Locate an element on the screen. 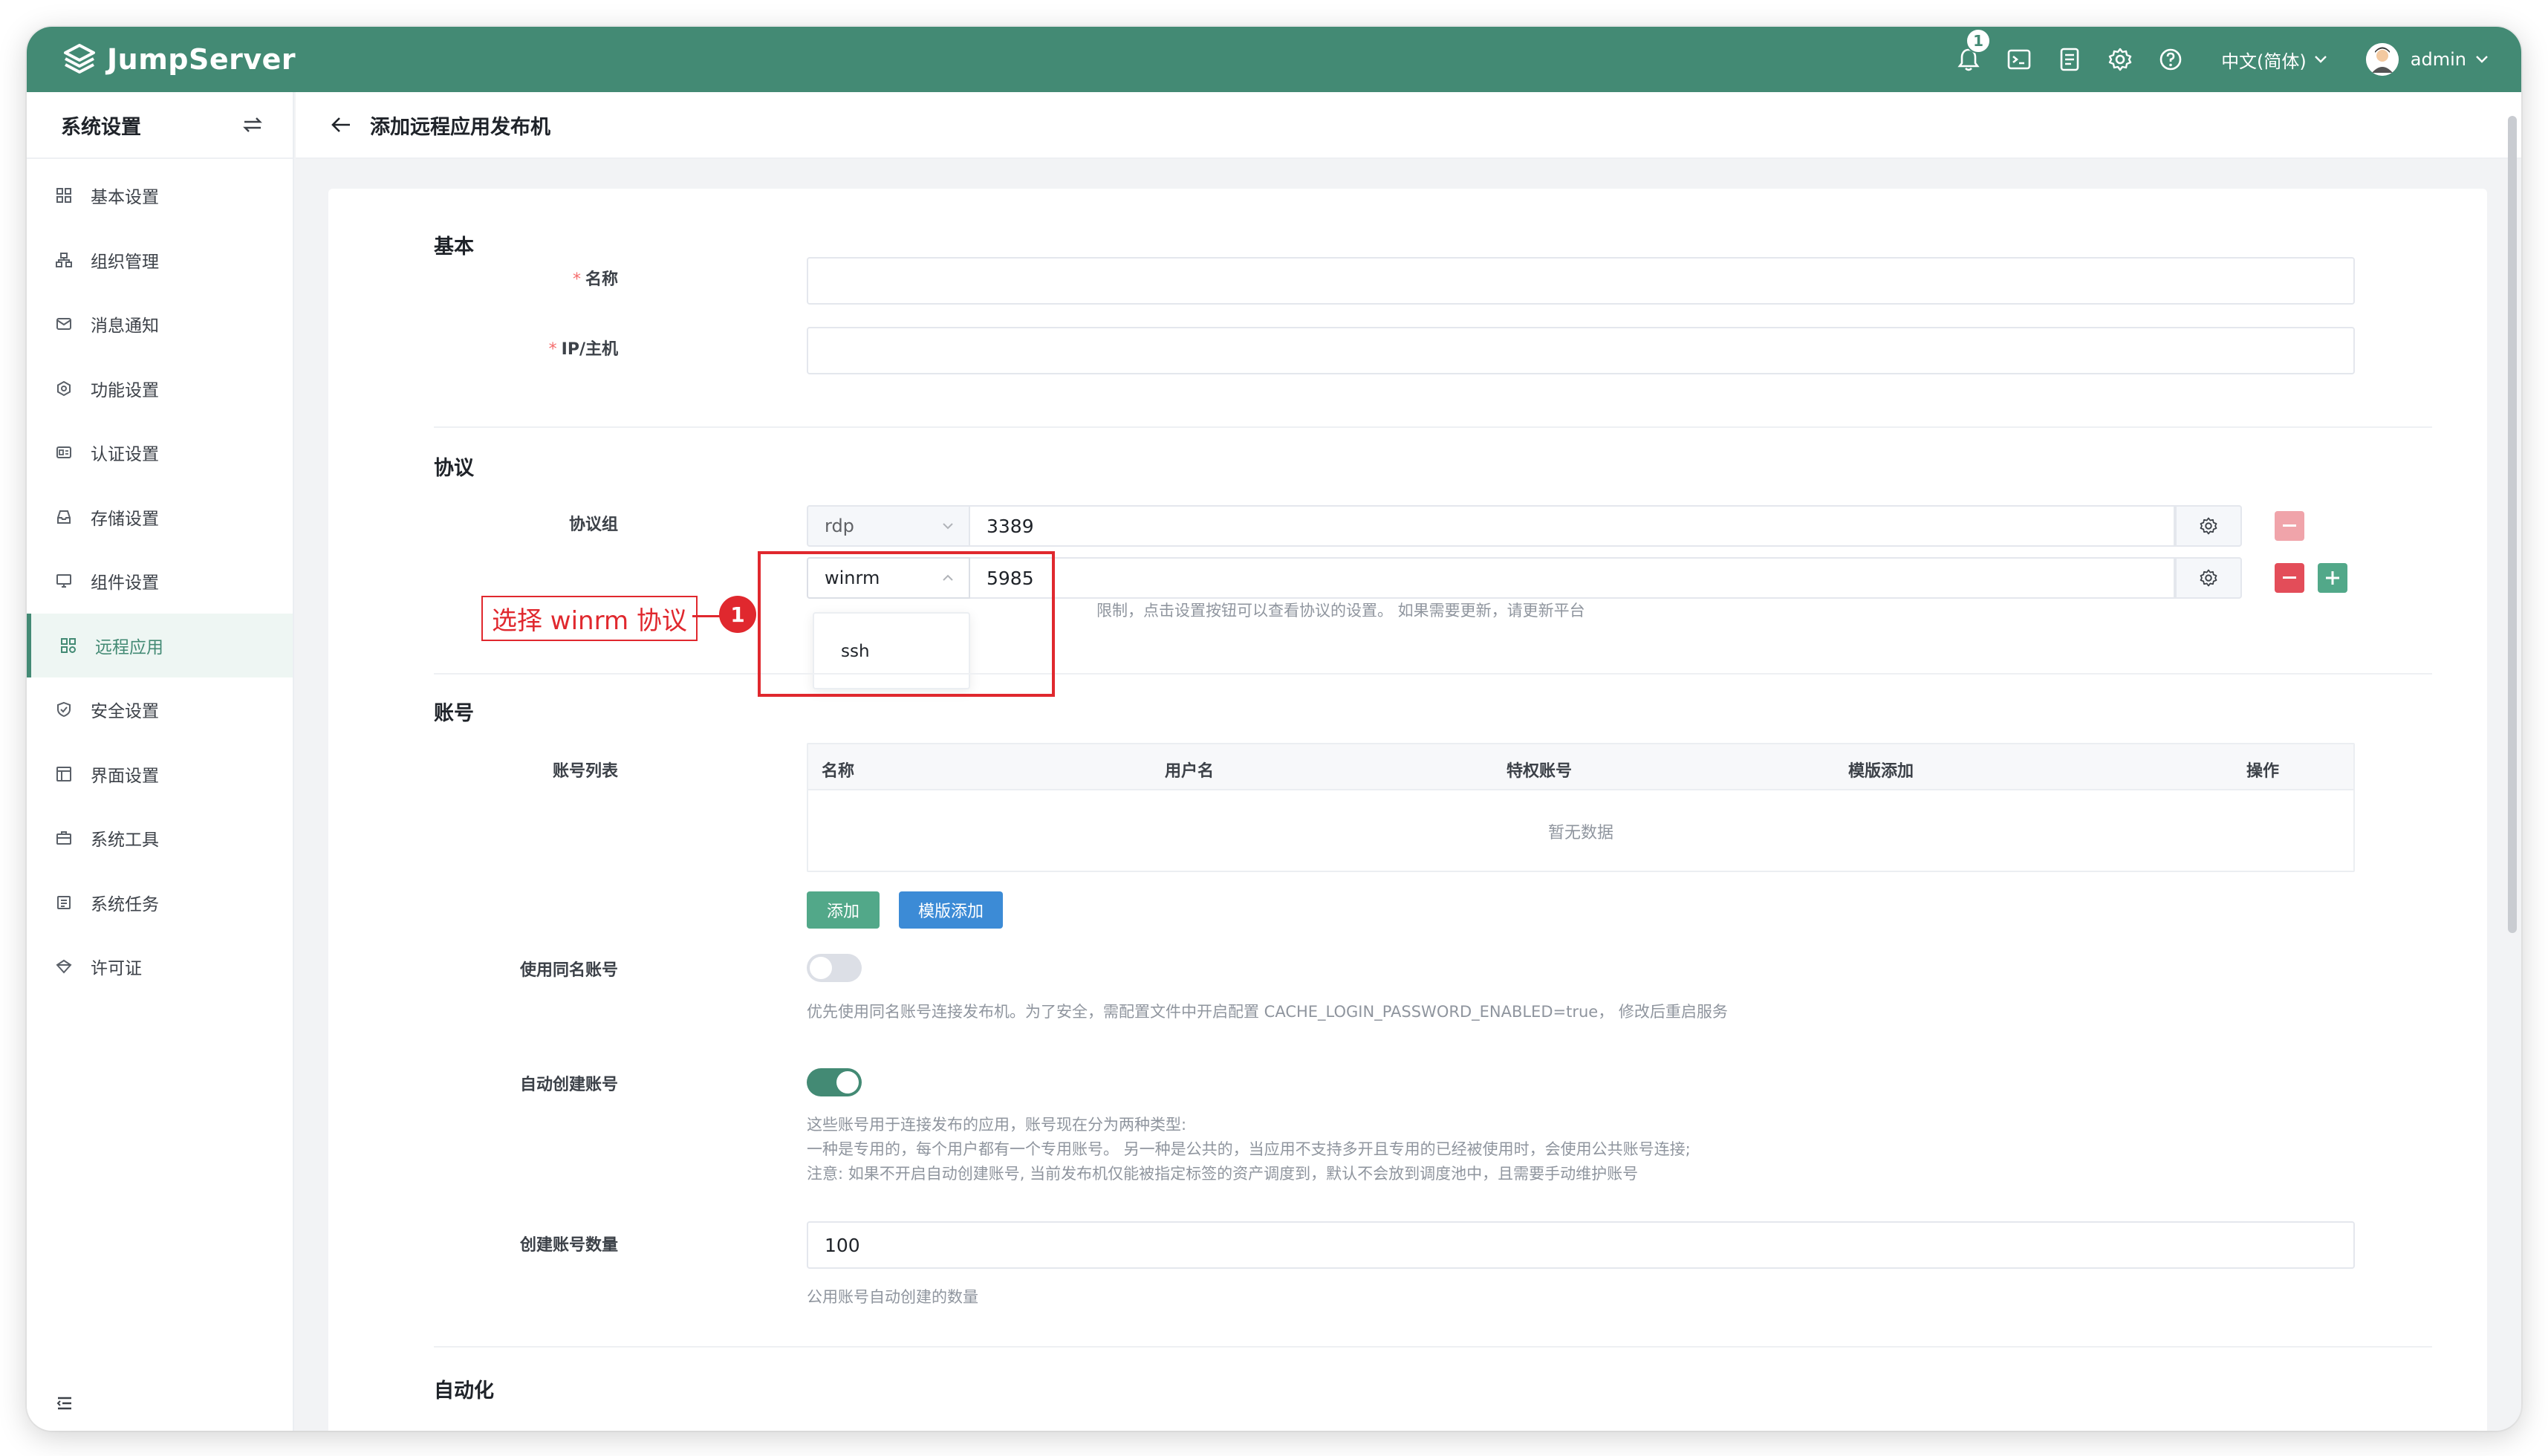  back-arrow-icon is located at coordinates (341, 125).